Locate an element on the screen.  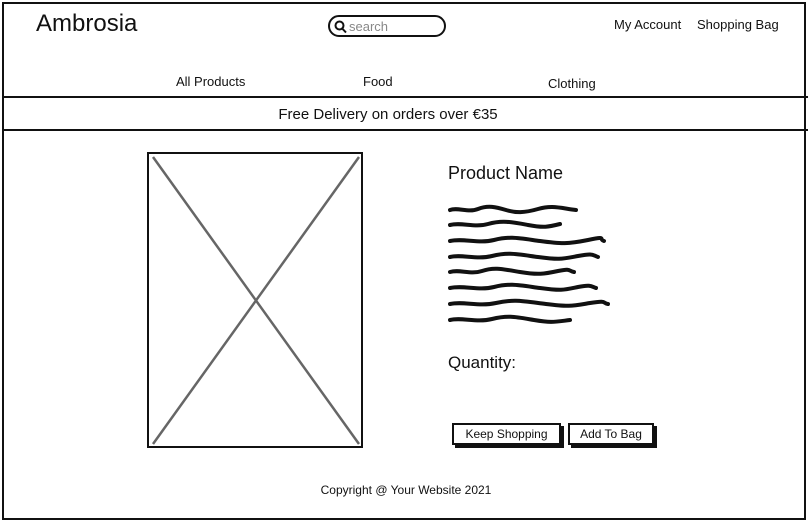
quantity-label: Quantity: is located at coordinates (482, 362).